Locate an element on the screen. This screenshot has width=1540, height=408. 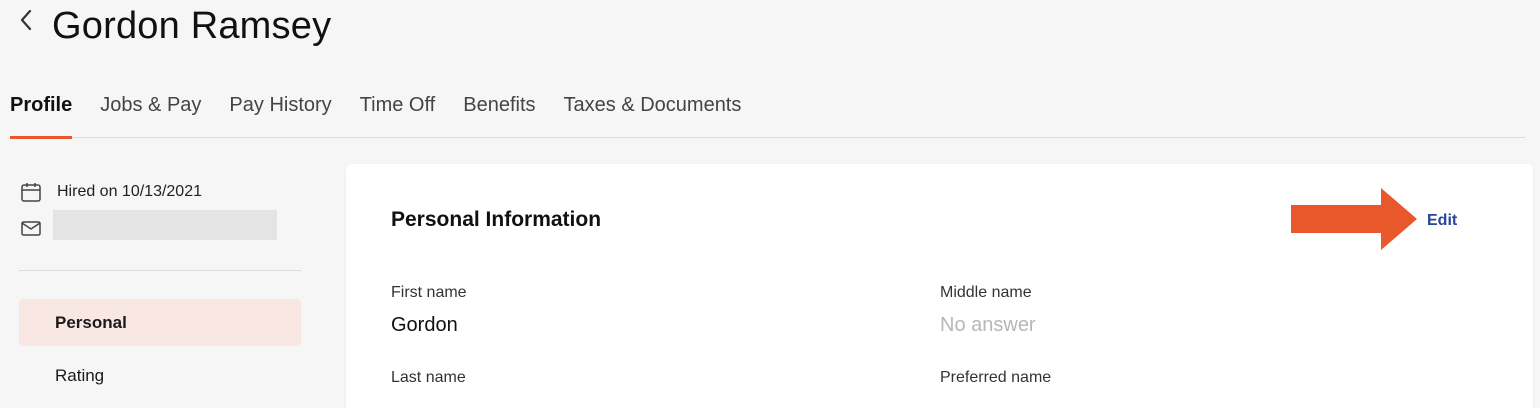
field-value: No answer is located at coordinates (988, 325).